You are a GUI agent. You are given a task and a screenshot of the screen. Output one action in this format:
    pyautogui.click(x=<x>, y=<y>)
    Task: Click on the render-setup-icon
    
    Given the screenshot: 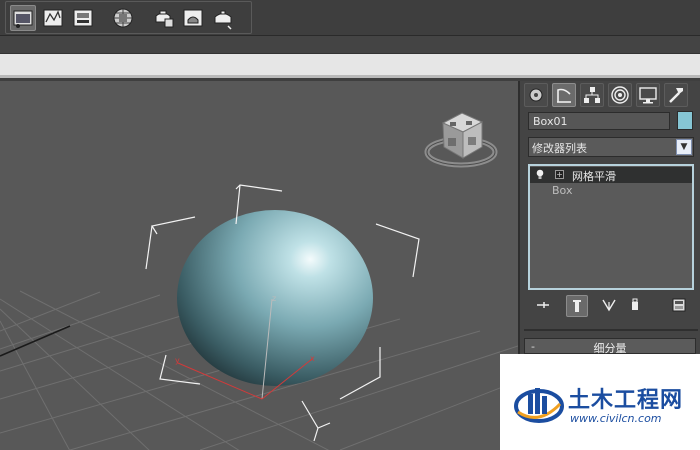 What is the action you would take?
    pyautogui.click(x=23, y=18)
    